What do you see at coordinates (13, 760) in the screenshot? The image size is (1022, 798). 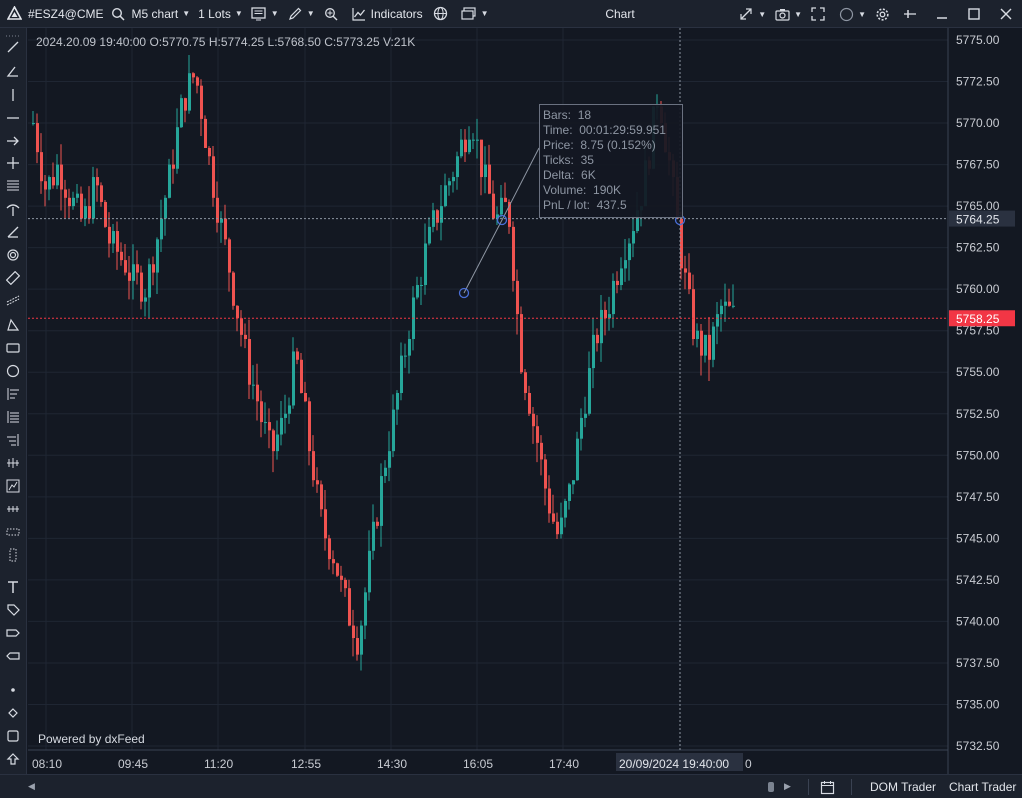 I see `arrow-up-tool` at bounding box center [13, 760].